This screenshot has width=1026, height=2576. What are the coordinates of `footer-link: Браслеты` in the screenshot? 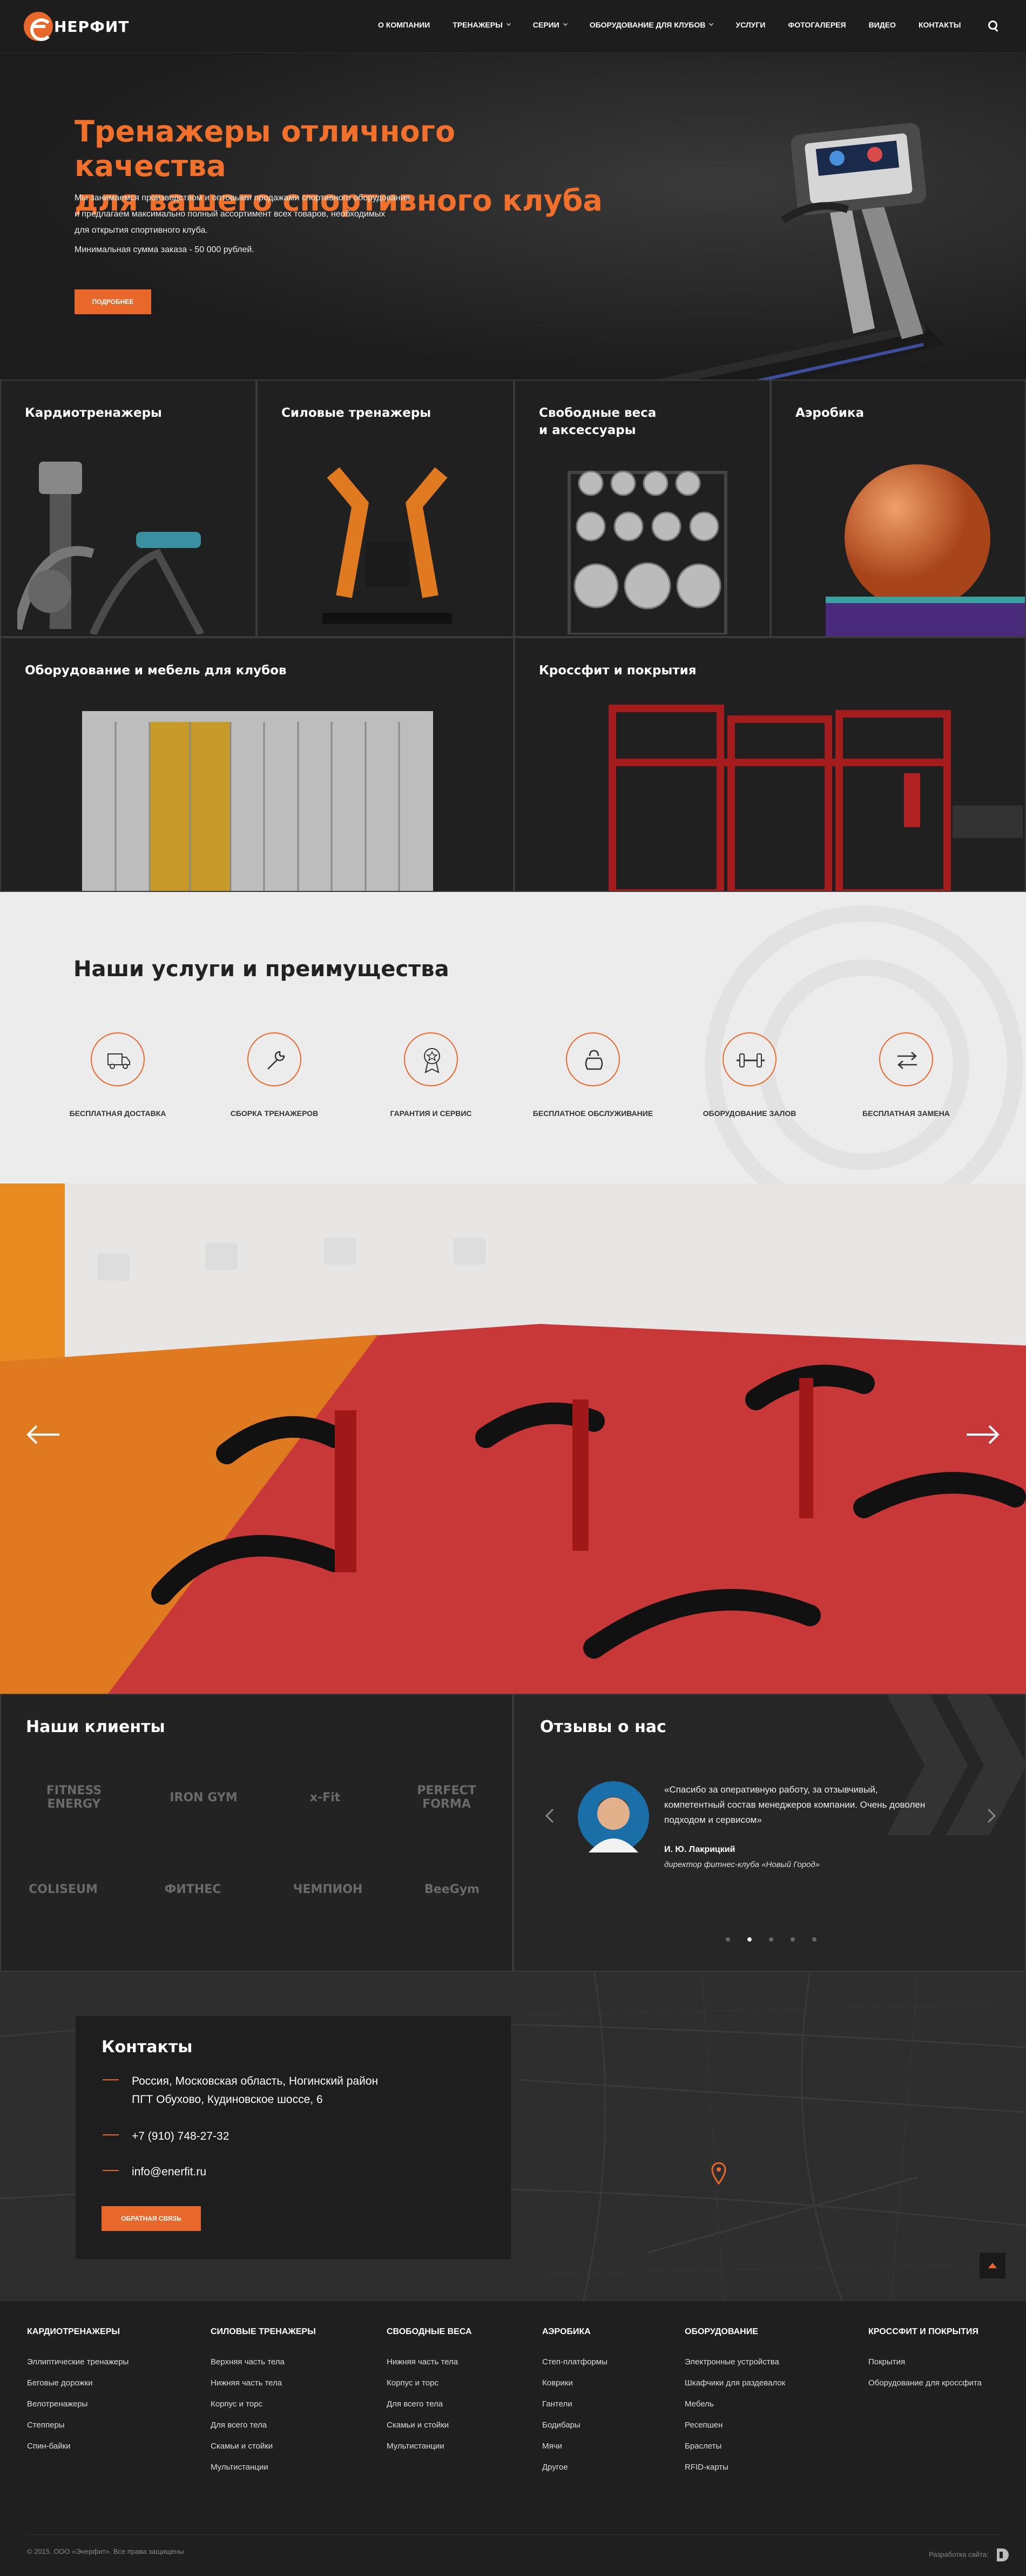 It's located at (735, 2447).